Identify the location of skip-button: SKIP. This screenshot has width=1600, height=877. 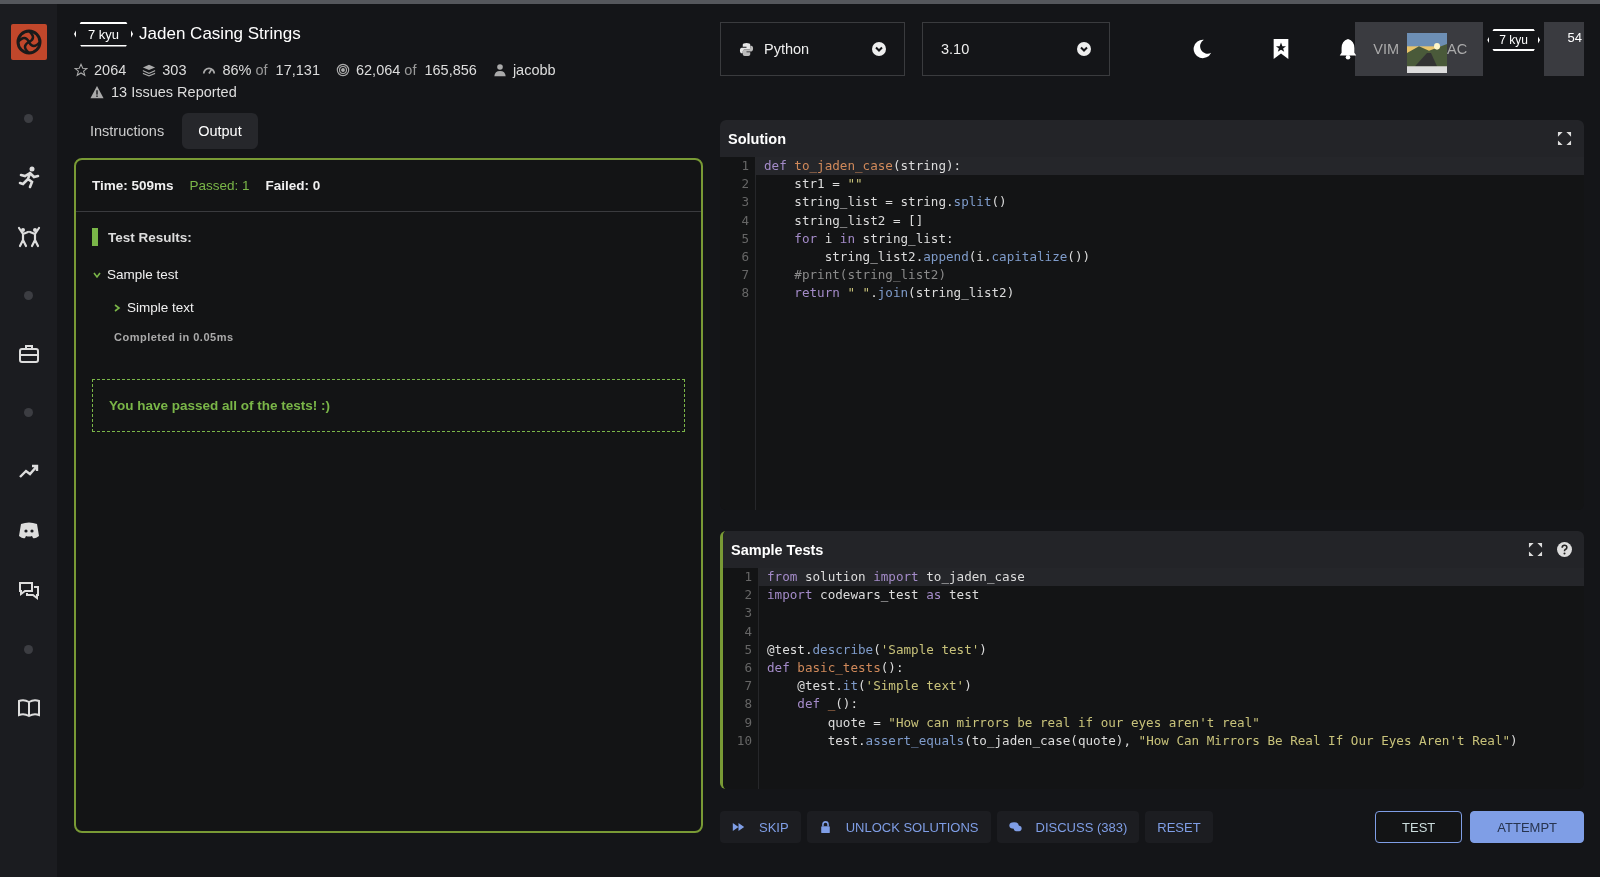
(760, 827).